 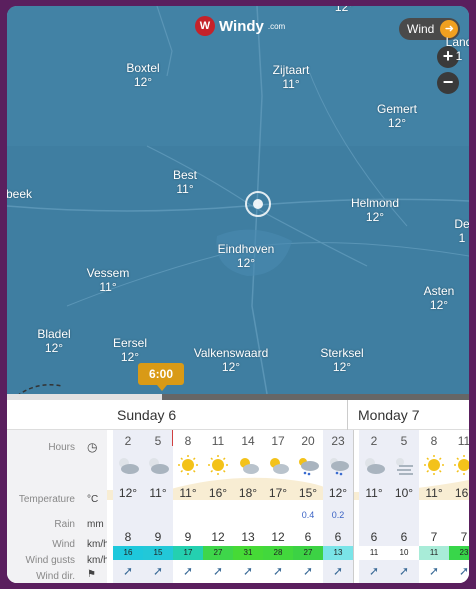 What do you see at coordinates (98, 560) in the screenshot?
I see `unit-gusts: km/h` at bounding box center [98, 560].